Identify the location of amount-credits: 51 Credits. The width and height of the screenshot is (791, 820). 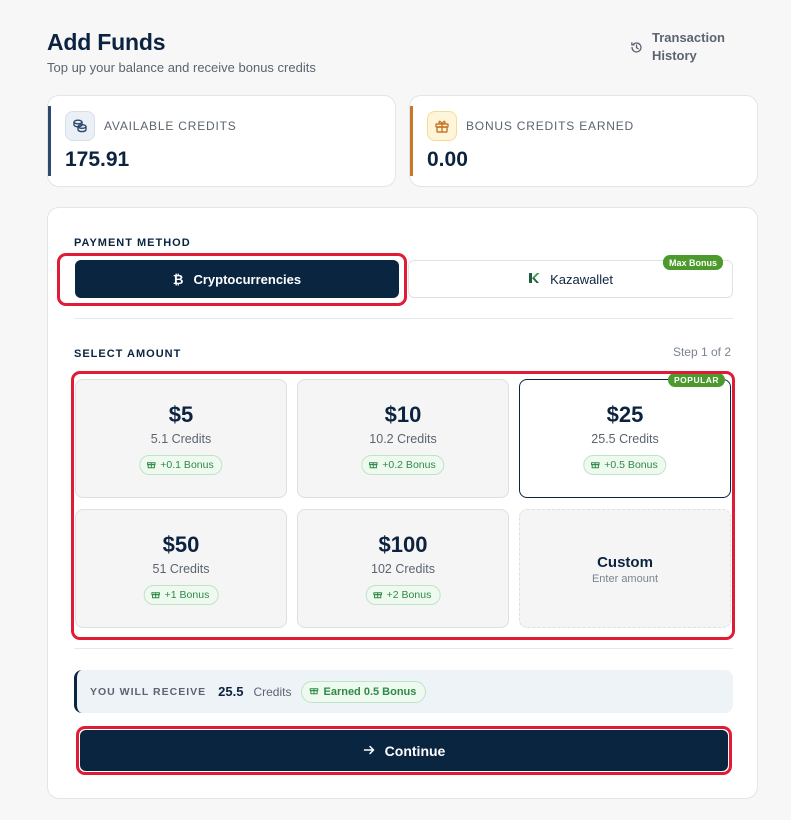
(181, 569).